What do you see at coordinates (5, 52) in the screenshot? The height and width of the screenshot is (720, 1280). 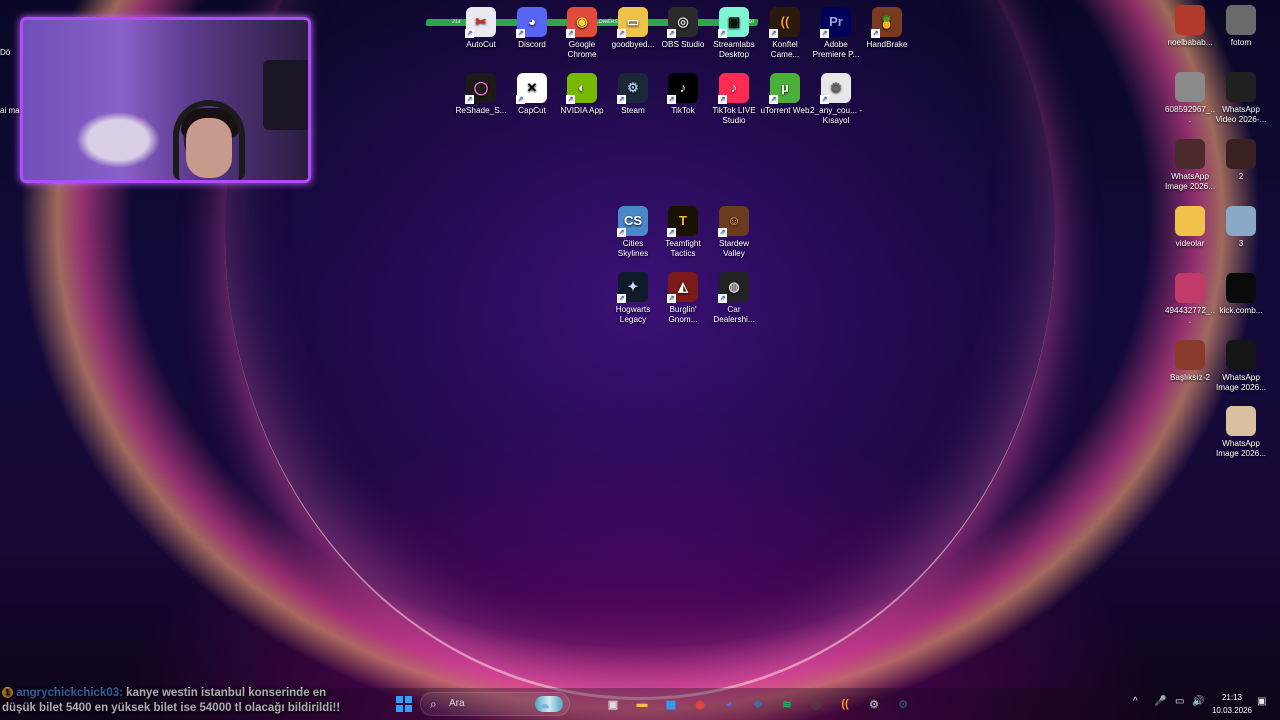 I see `left-edge-label-1: Dö` at bounding box center [5, 52].